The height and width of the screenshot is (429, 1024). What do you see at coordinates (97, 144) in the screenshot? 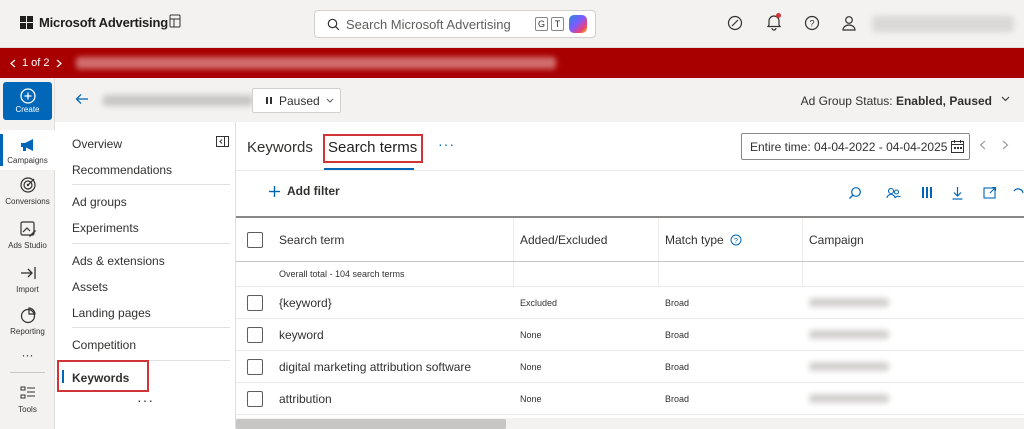
I see `subnav-item-overview: Overview` at bounding box center [97, 144].